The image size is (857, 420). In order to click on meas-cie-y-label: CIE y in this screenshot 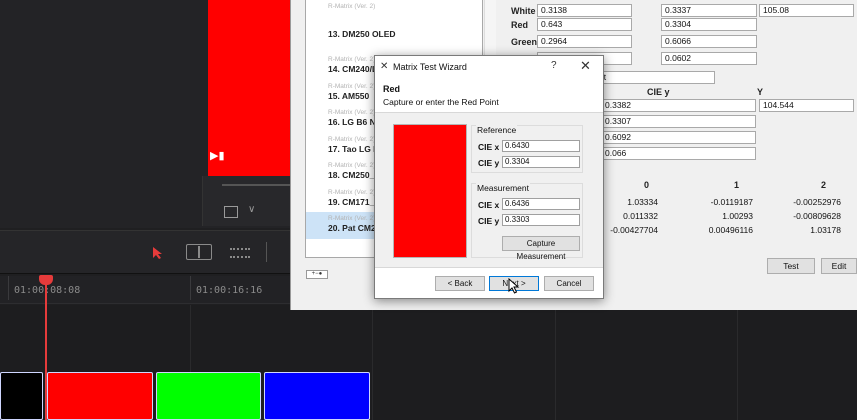, I will do `click(489, 221)`.